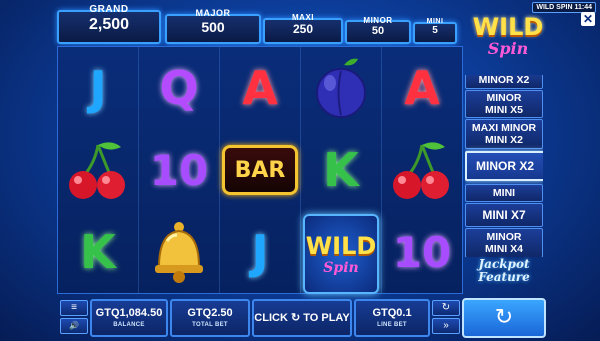  I want to click on symbol-bell, so click(179, 252).